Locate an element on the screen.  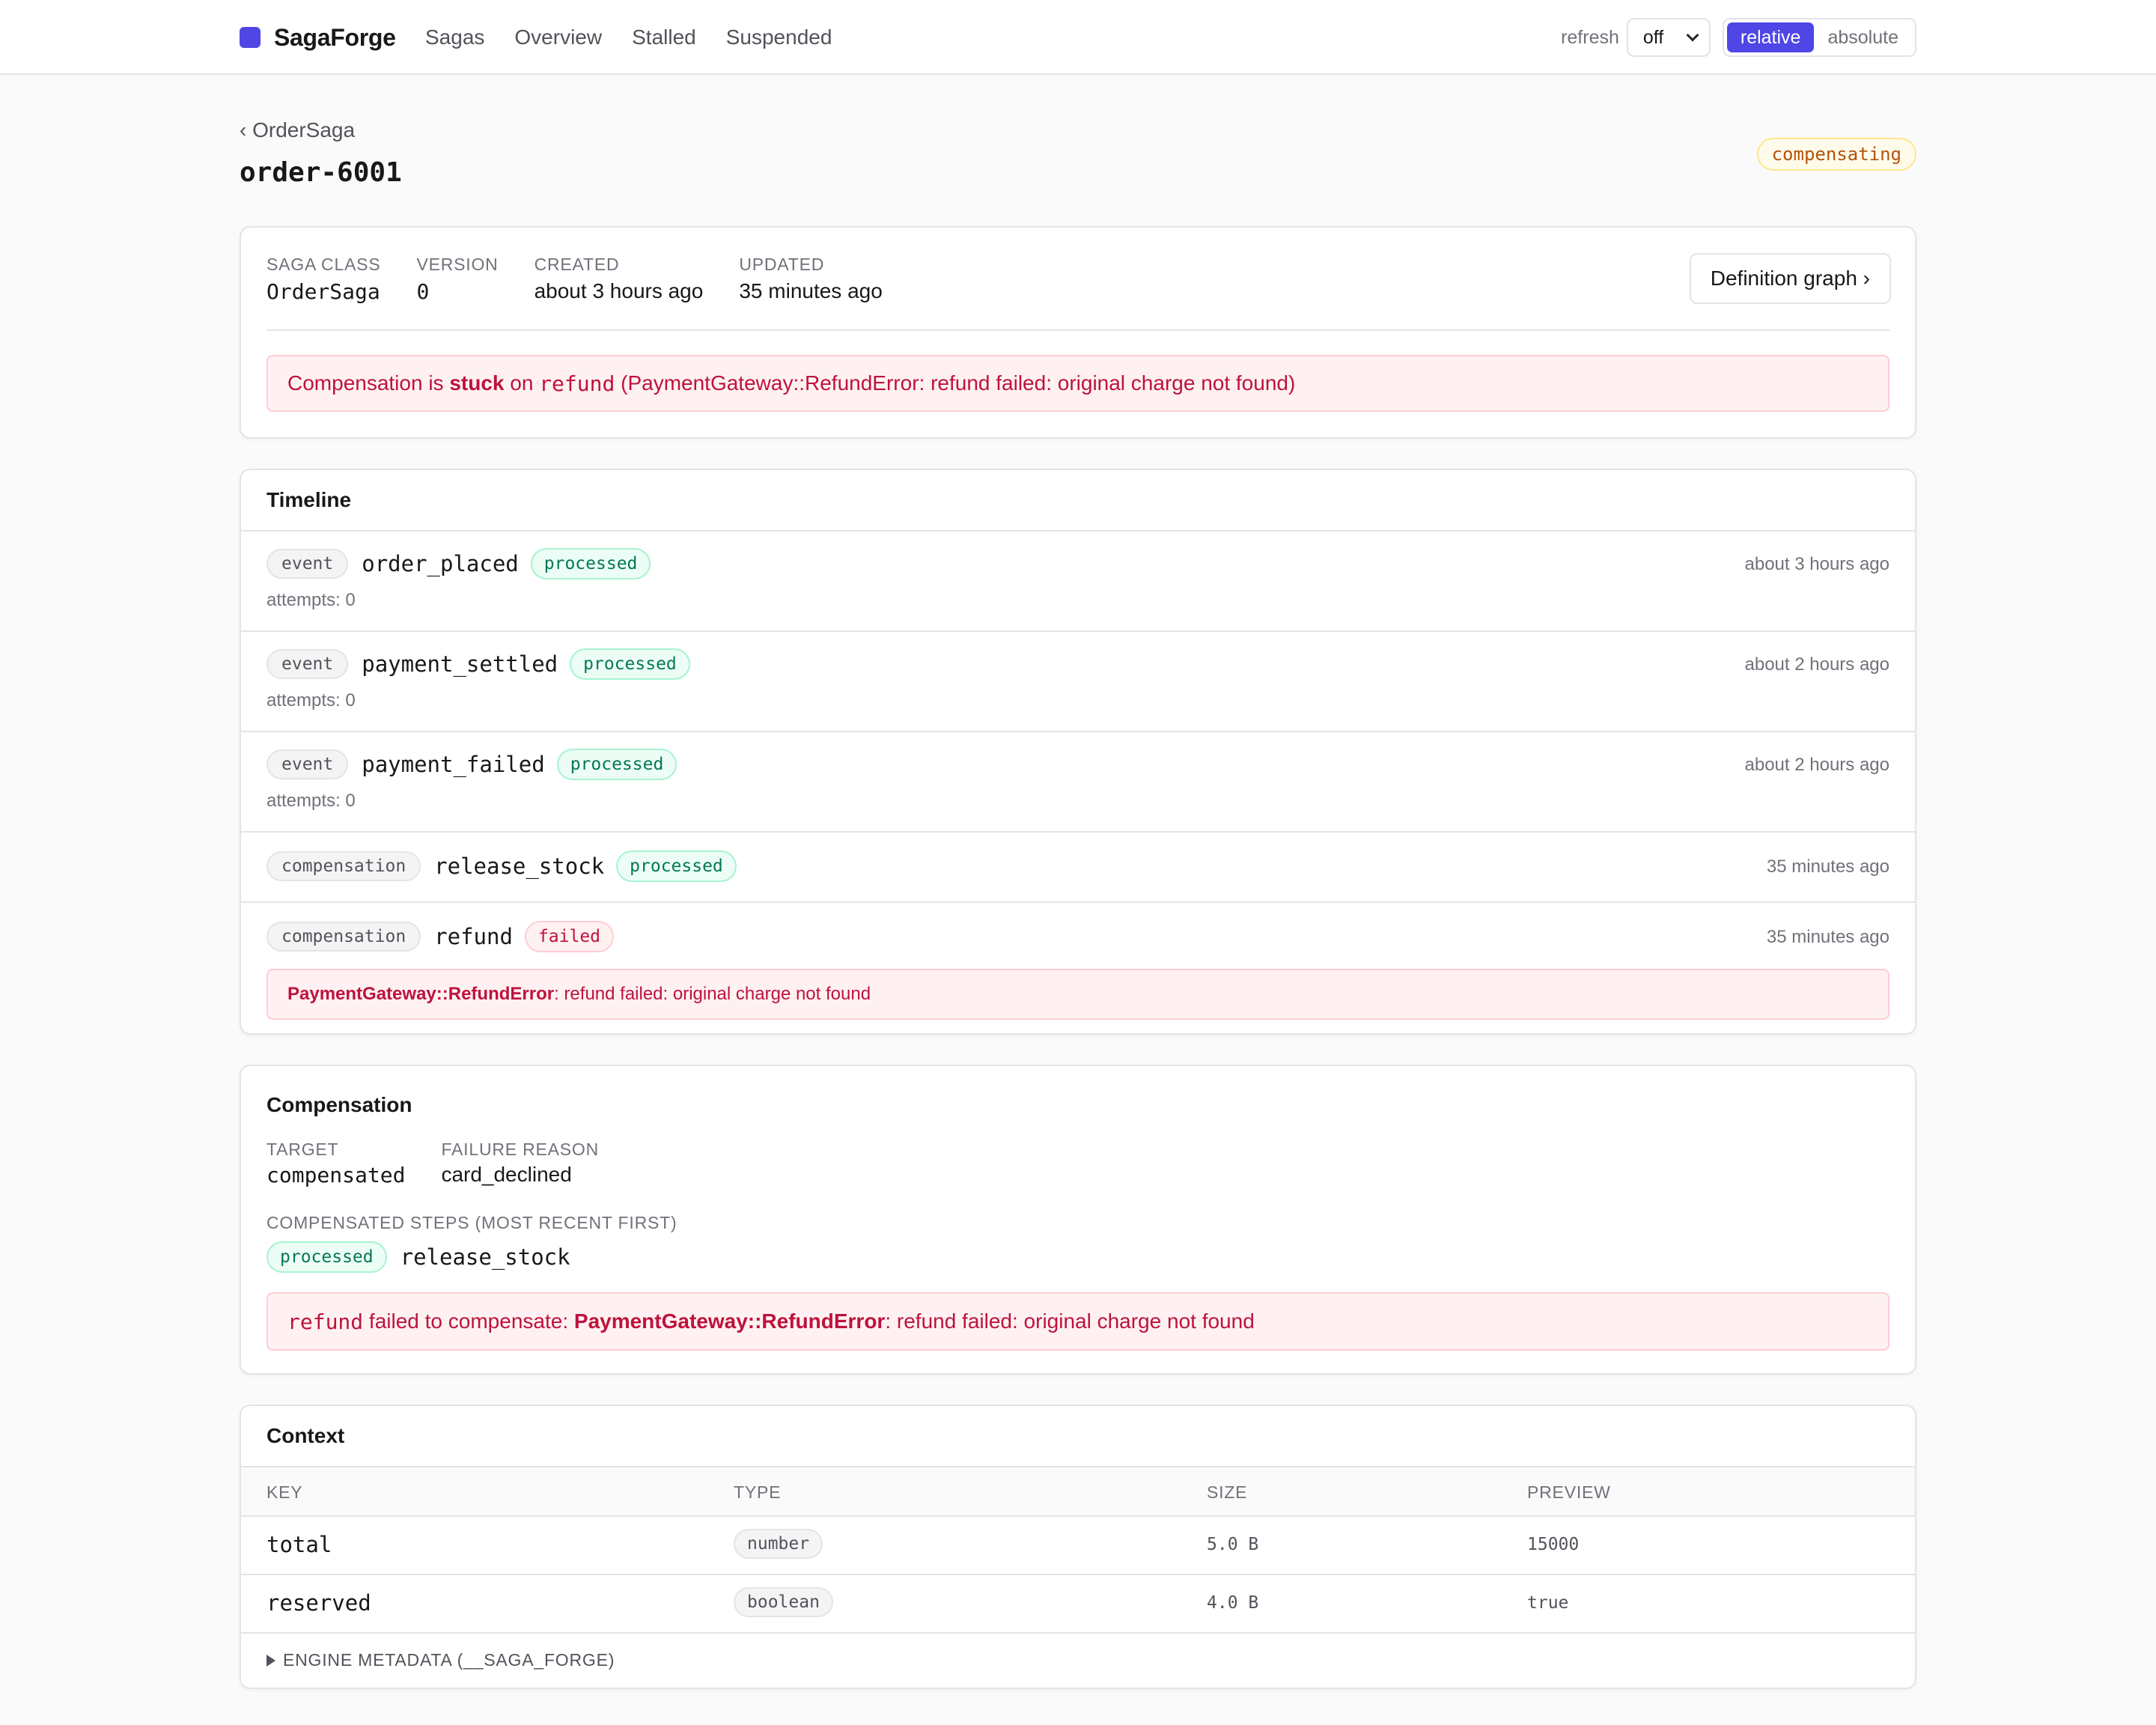
context-type: number is located at coordinates (778, 1544).